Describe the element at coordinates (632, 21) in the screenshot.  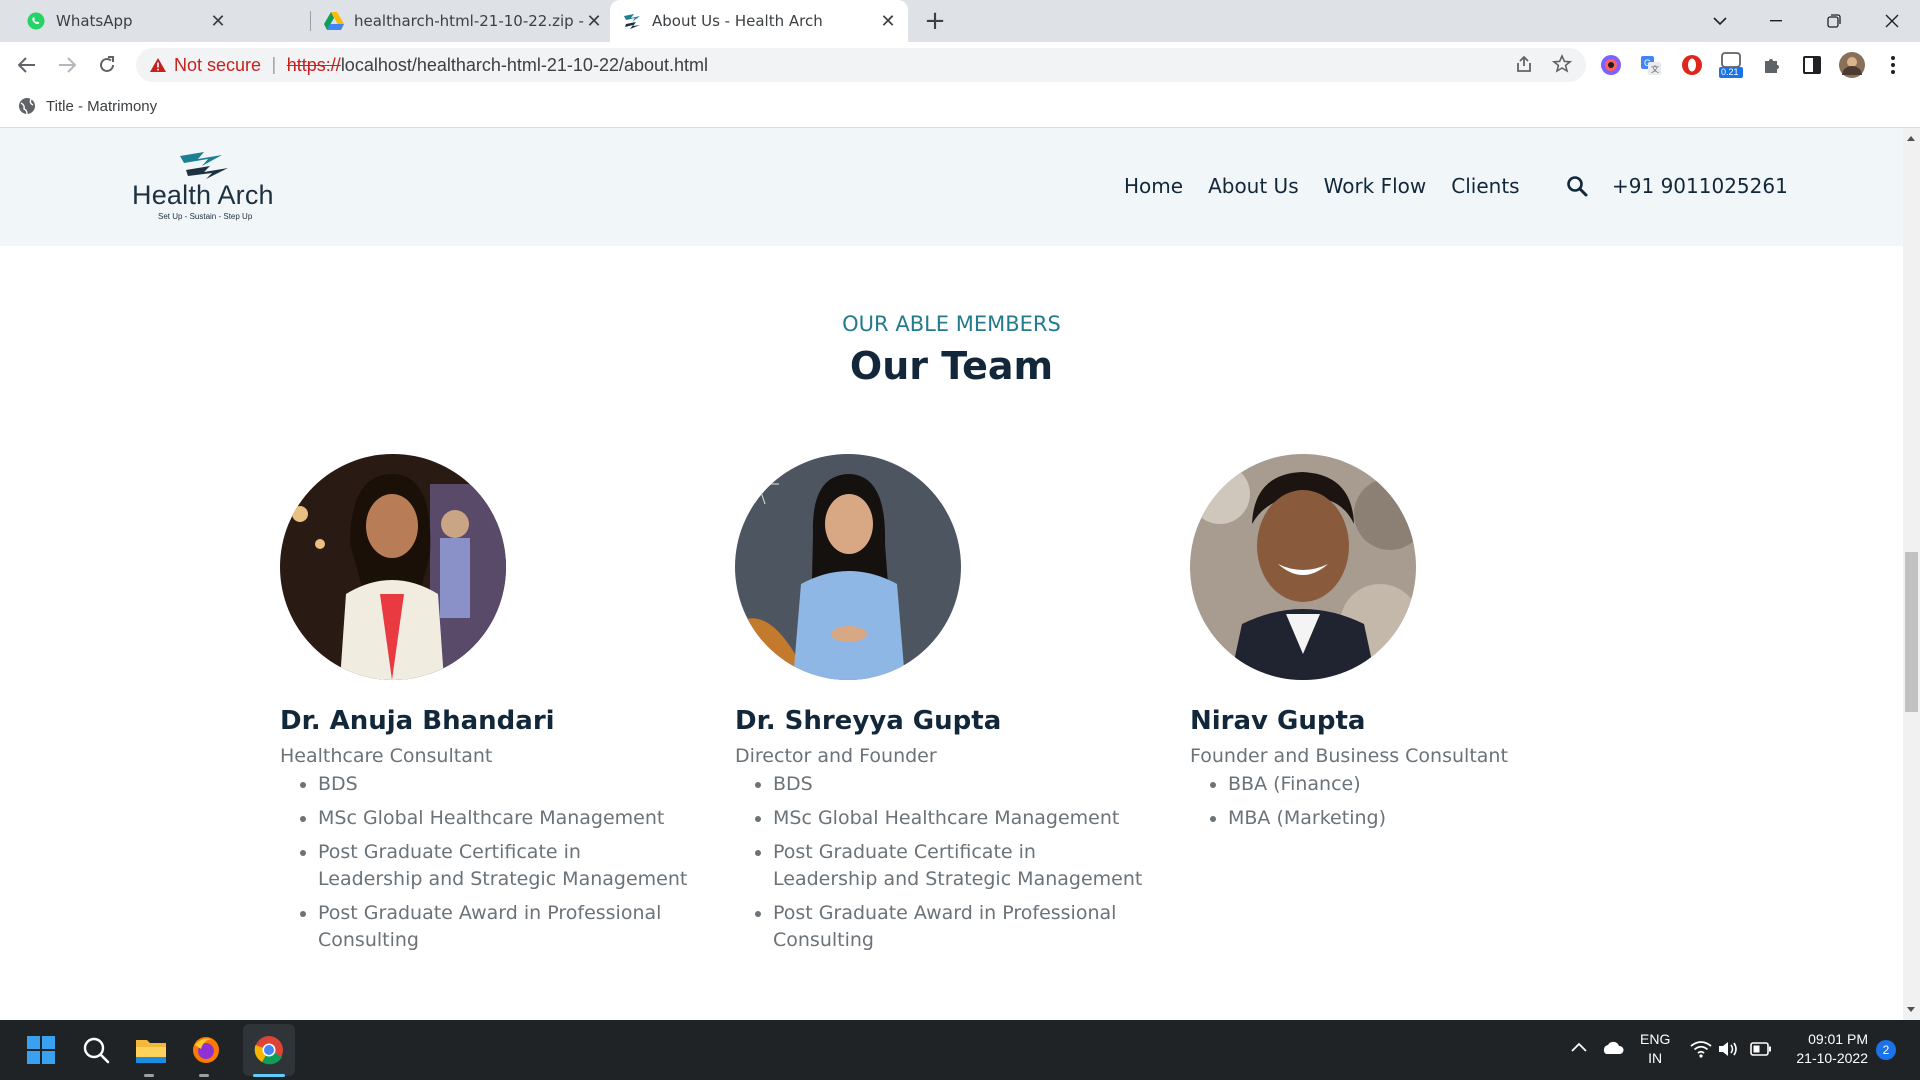
I see `health-arch-favicon` at that location.